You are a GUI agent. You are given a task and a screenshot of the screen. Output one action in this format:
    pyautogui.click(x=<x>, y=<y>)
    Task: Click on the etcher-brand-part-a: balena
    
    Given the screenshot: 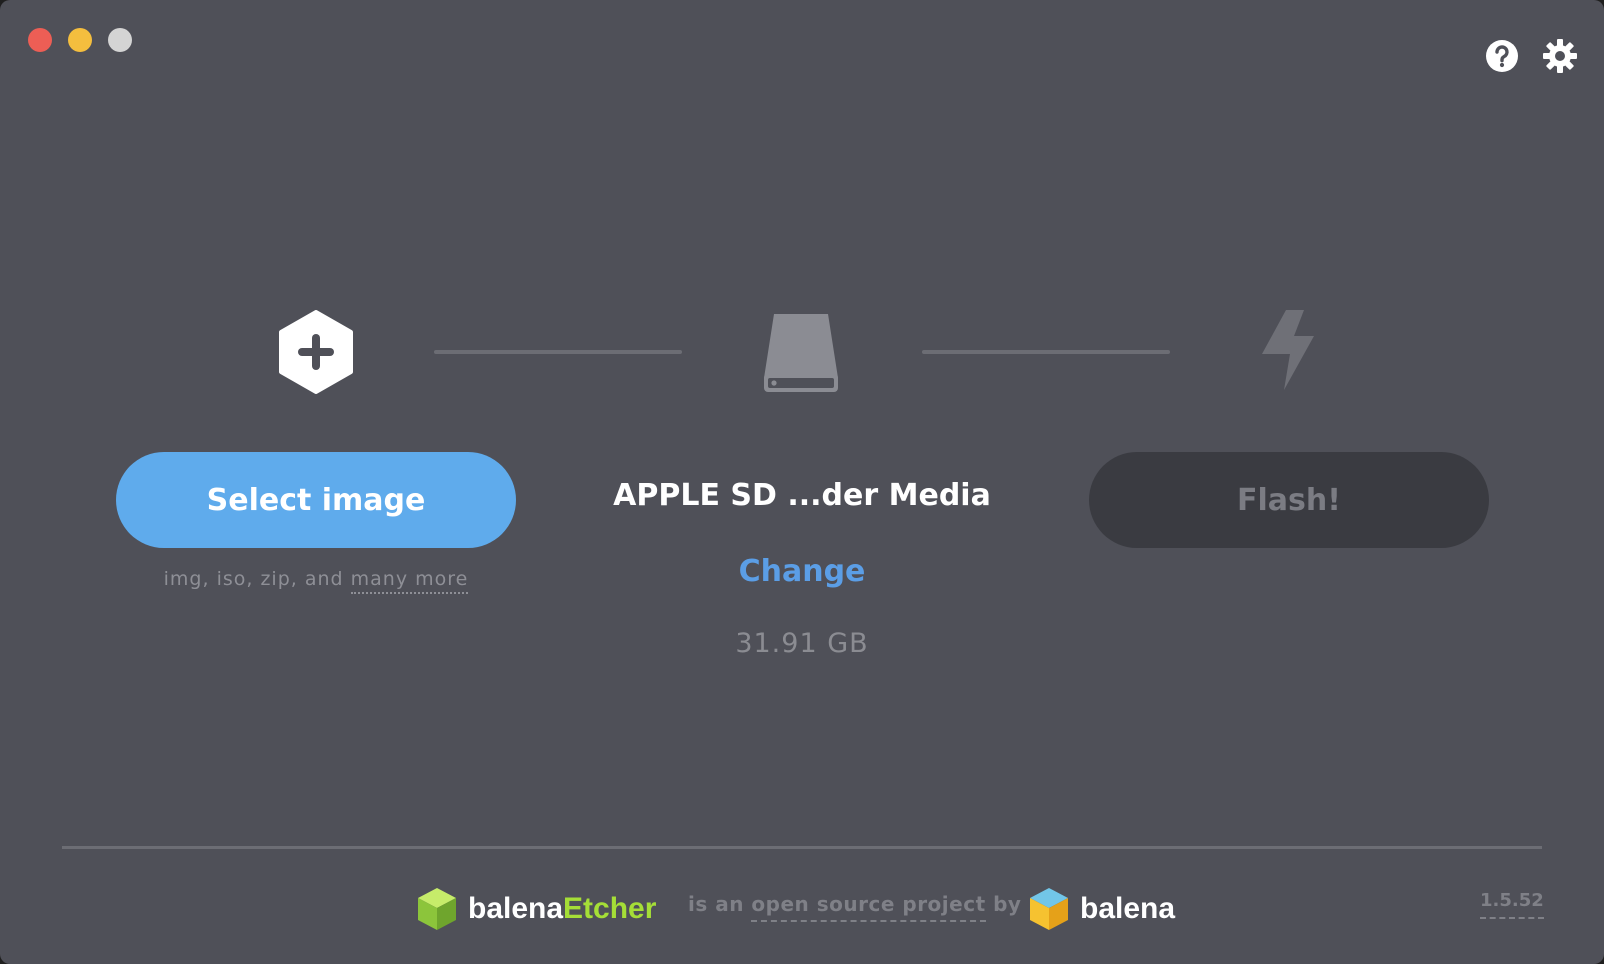 What is the action you would take?
    pyautogui.click(x=516, y=908)
    